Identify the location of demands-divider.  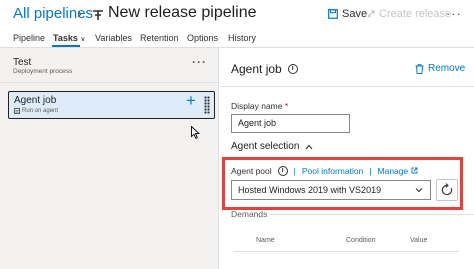
(372, 214).